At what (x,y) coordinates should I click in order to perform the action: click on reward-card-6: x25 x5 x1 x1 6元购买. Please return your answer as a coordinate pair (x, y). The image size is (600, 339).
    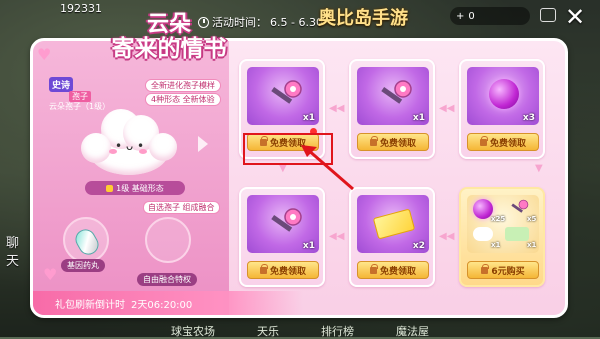
    Looking at the image, I should click on (502, 237).